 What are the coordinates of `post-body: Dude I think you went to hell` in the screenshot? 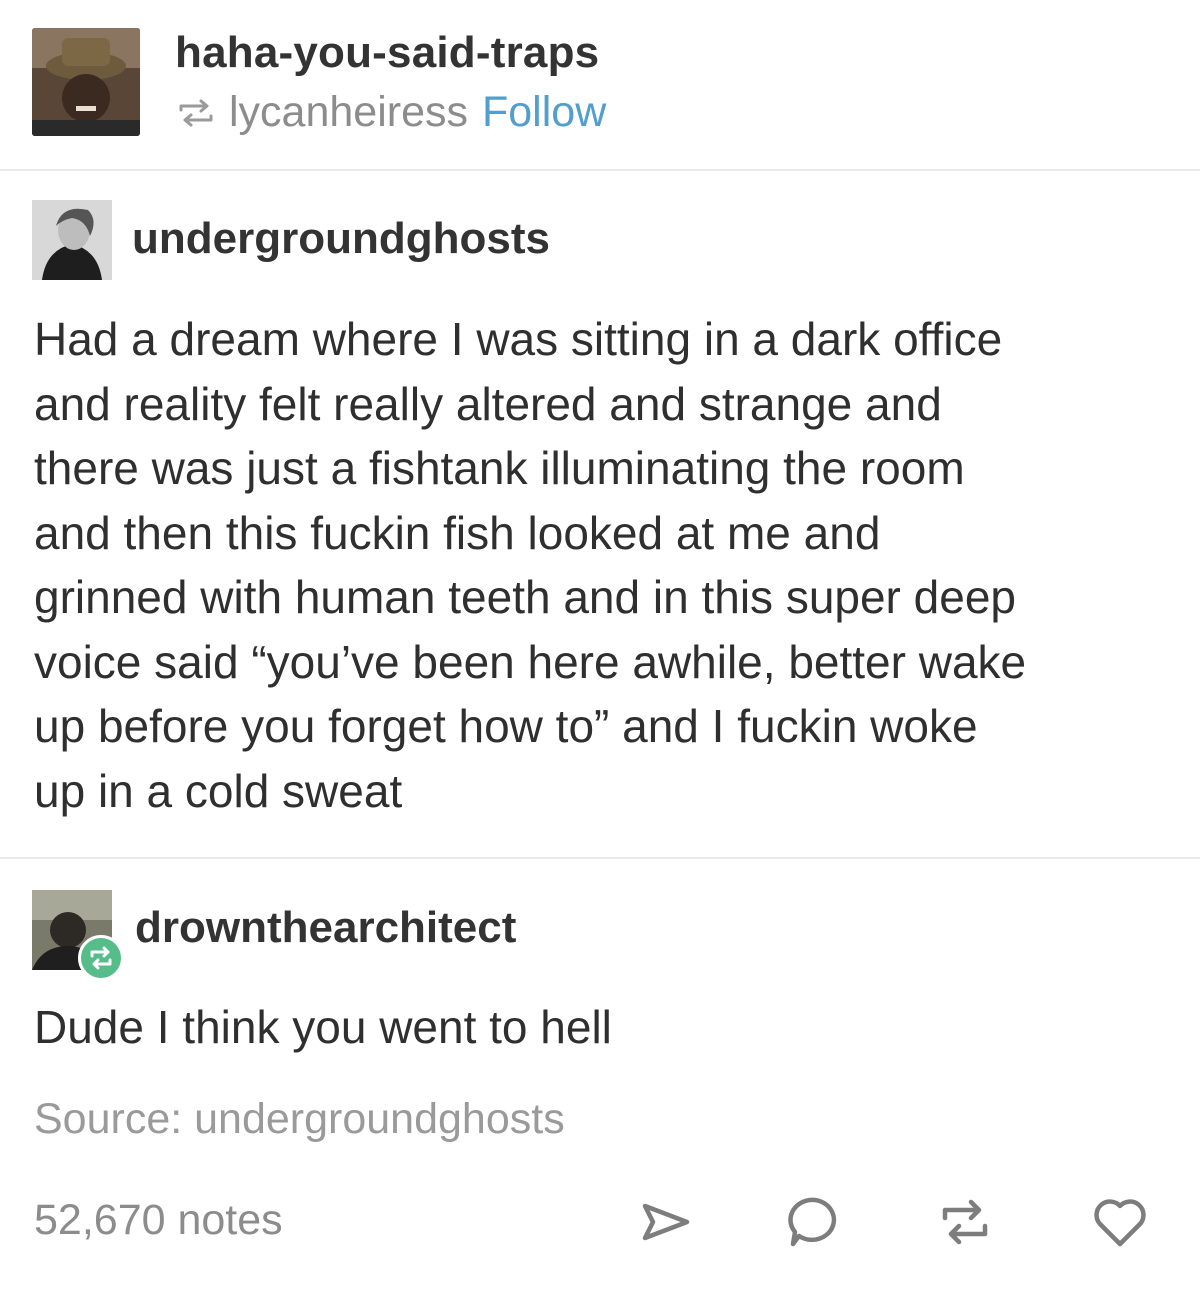 It's located at (604, 1027).